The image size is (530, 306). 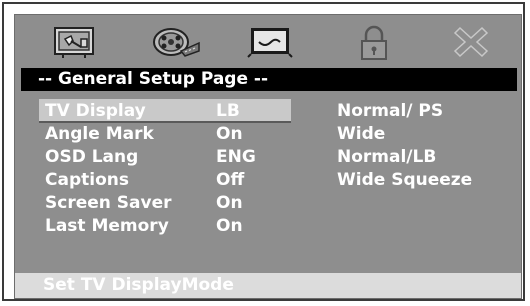 What do you see at coordinates (374, 42) in the screenshot?
I see `lock-icon` at bounding box center [374, 42].